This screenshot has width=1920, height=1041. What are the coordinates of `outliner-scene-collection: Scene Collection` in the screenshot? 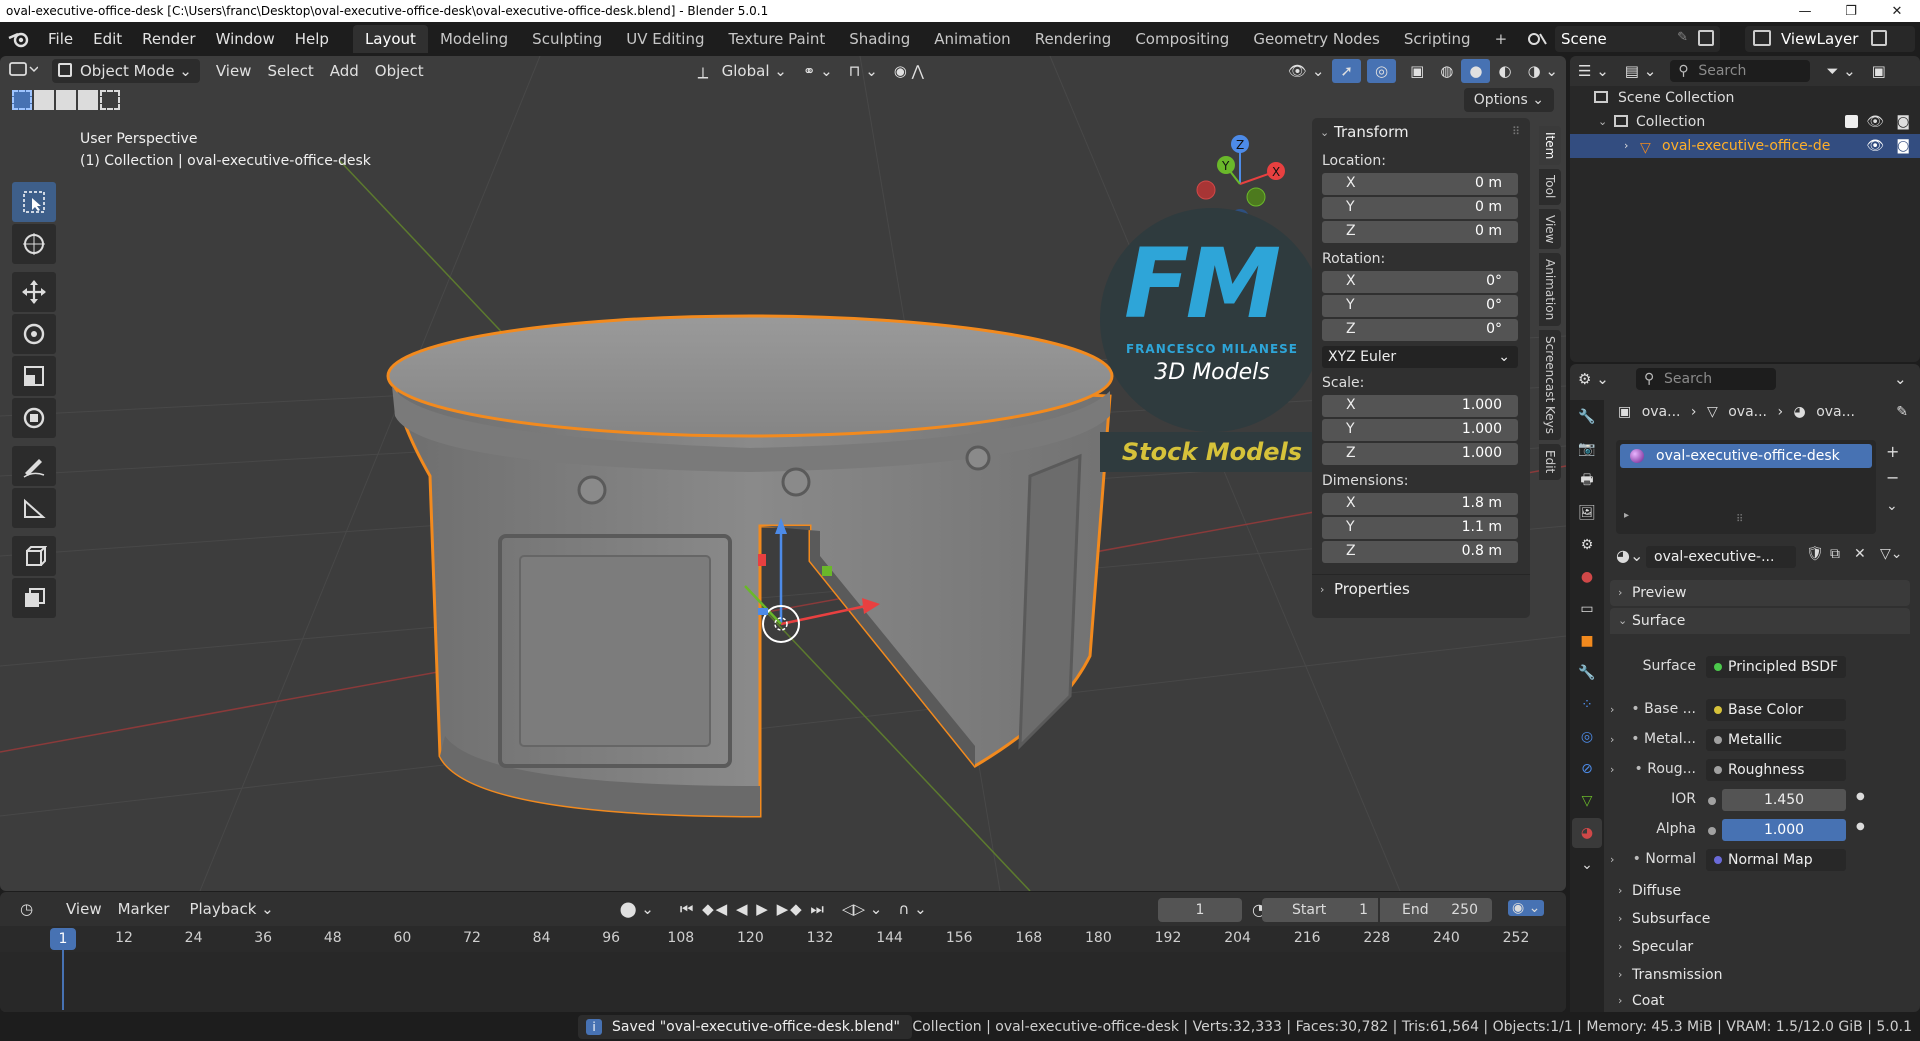 It's located at (1745, 98).